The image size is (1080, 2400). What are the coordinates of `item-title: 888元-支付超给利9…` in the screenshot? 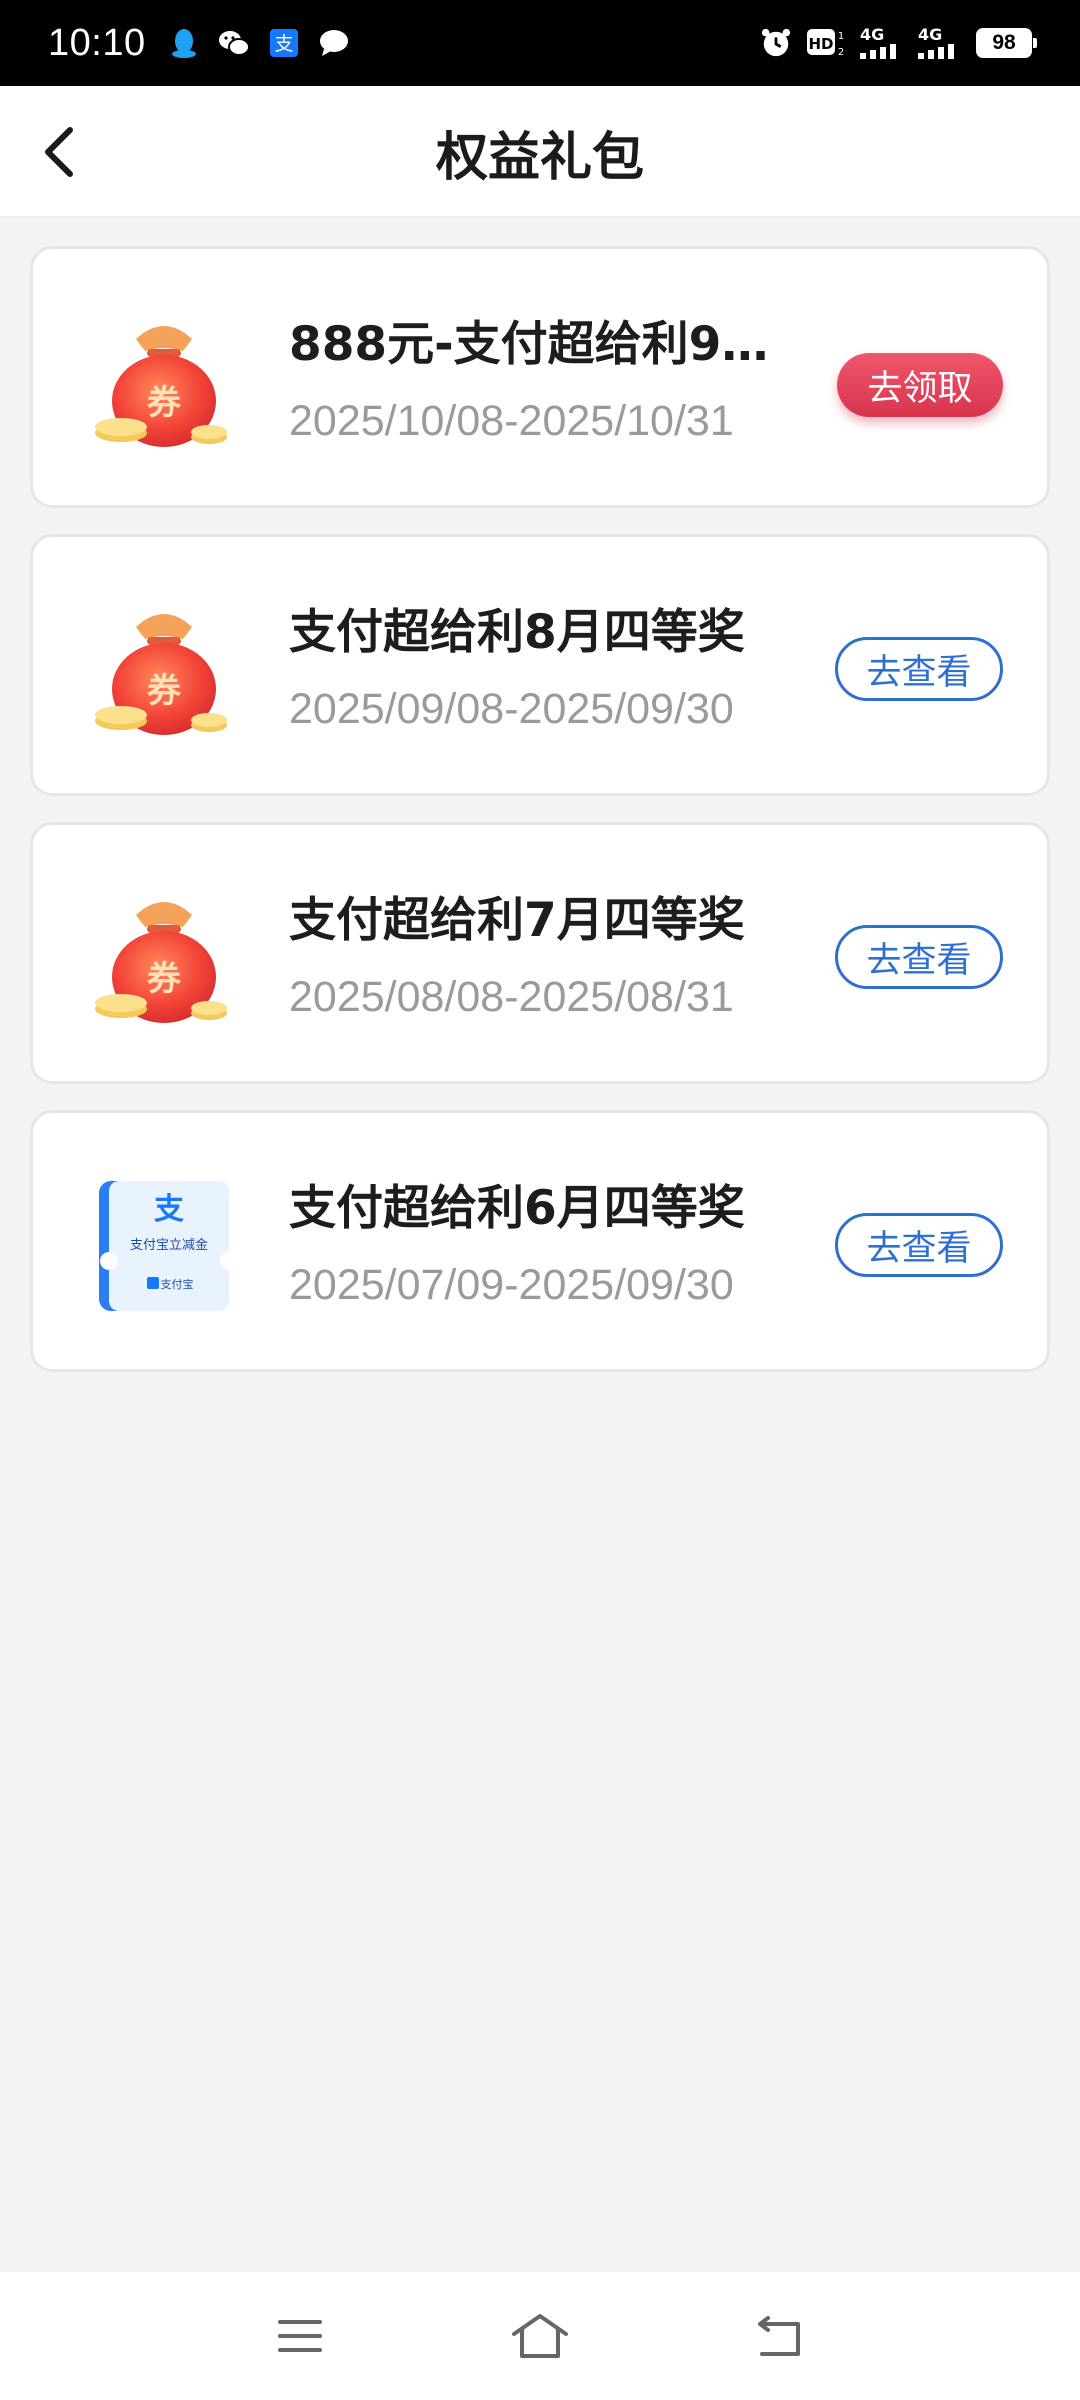 It's located at (529, 344).